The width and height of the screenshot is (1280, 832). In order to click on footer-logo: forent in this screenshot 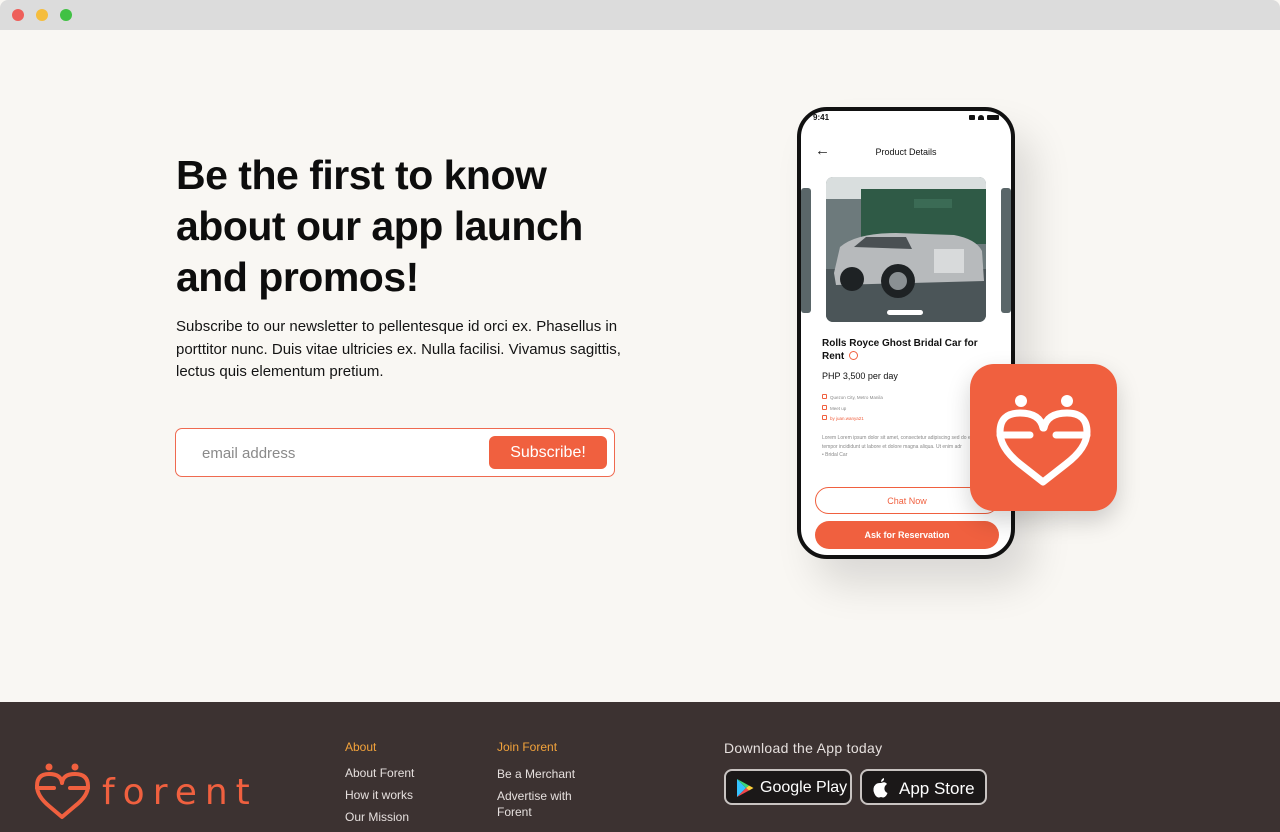, I will do `click(159, 792)`.